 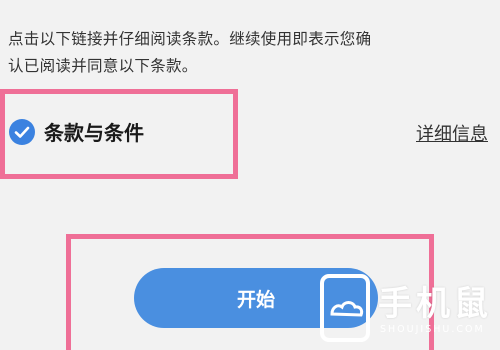 I want to click on intro-line-2: 认已阅读并同意以下条款。, so click(x=103, y=66).